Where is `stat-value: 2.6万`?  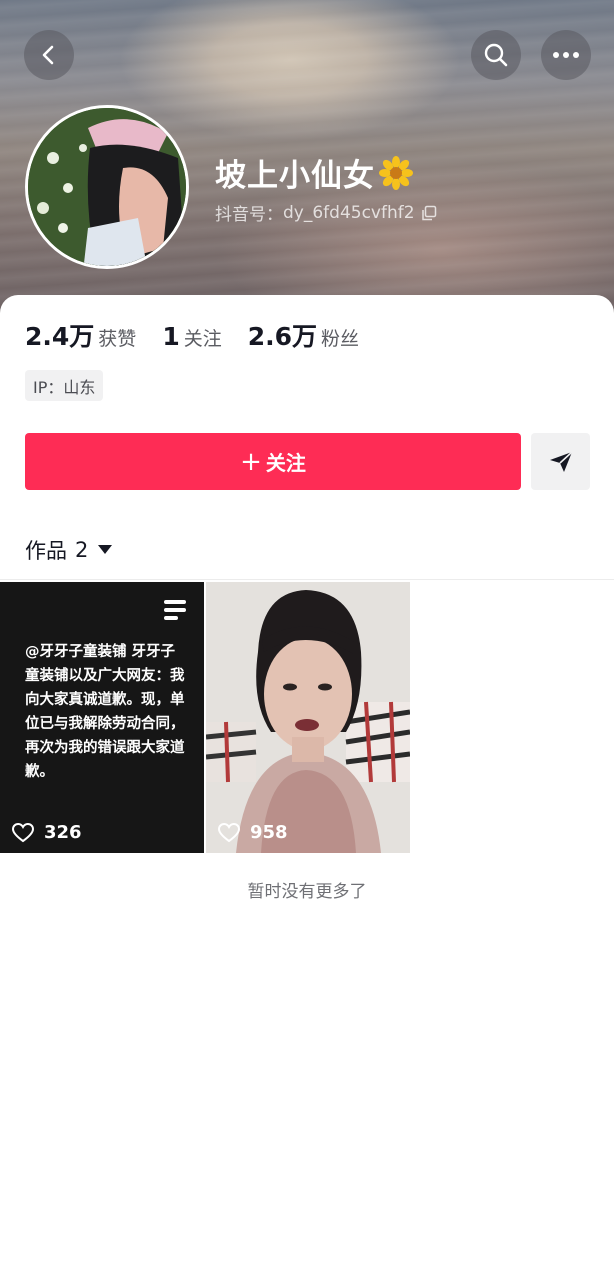 stat-value: 2.6万 is located at coordinates (282, 336).